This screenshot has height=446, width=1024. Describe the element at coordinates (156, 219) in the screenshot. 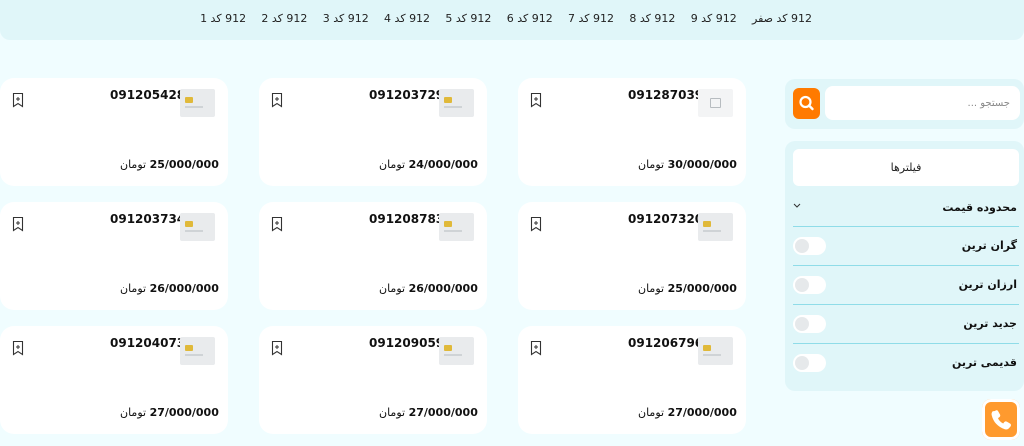

I see `sim-number: 09120373491` at that location.